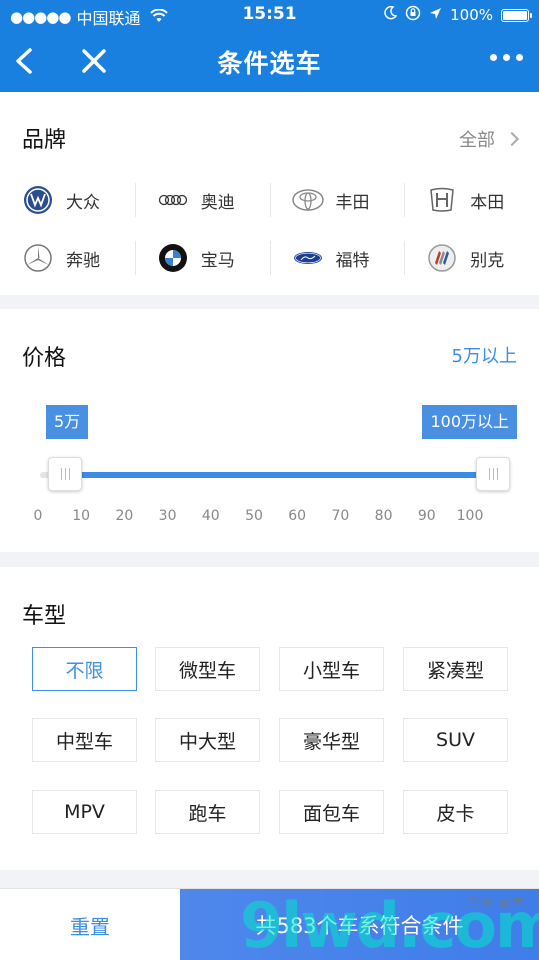  What do you see at coordinates (331, 740) in the screenshot?
I see `car-type-option: 豪华型` at bounding box center [331, 740].